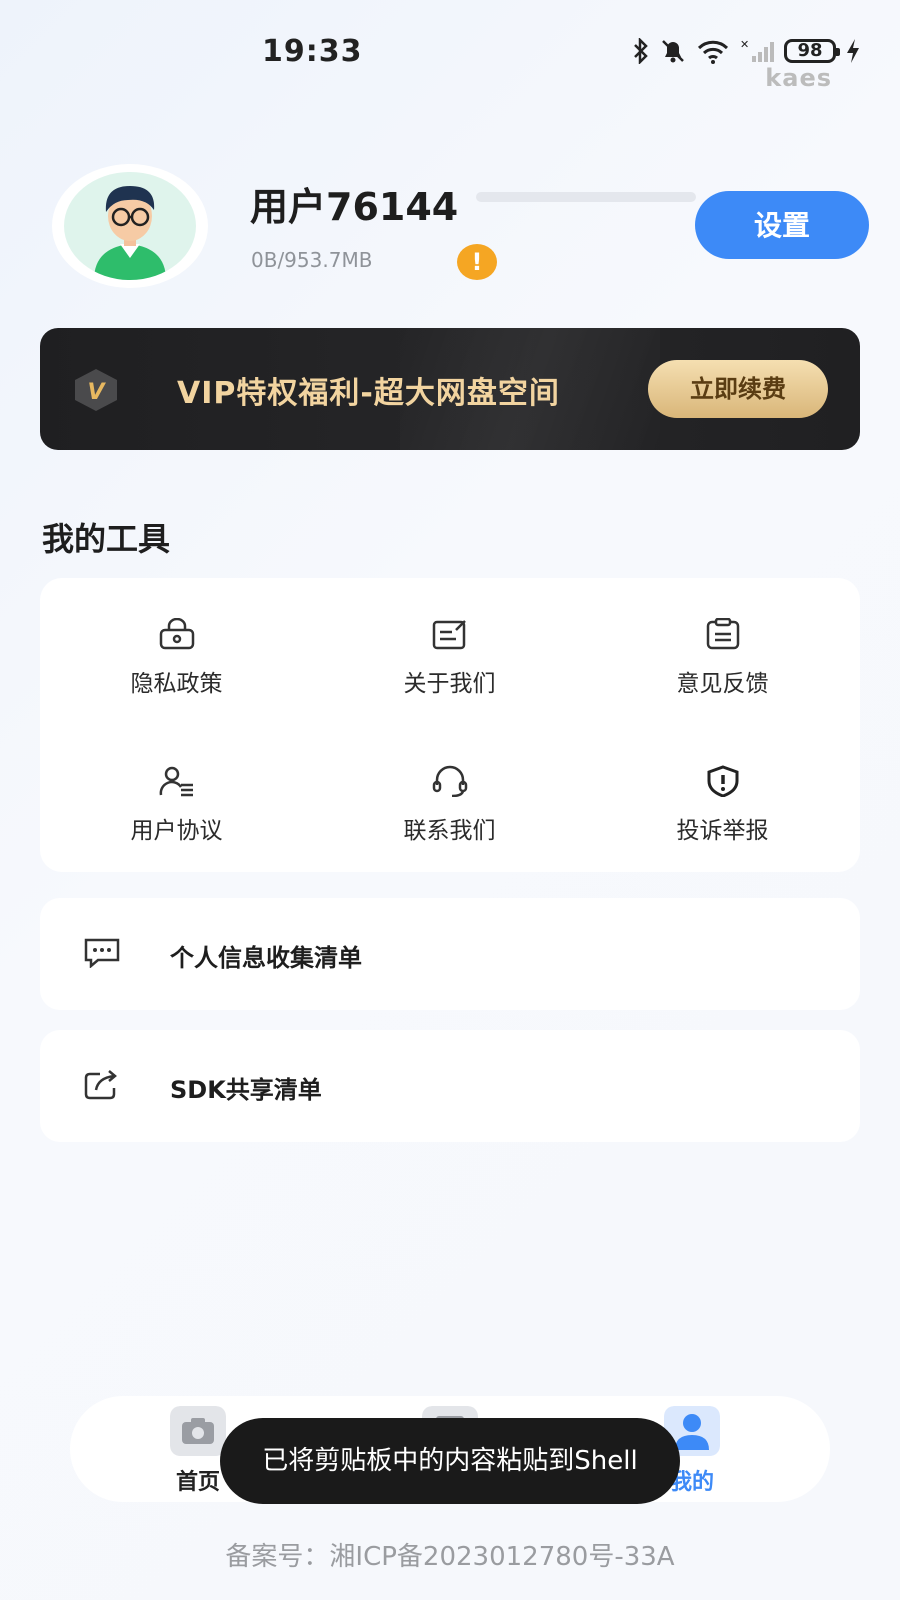  Describe the element at coordinates (266, 958) in the screenshot. I see `list-item-label: 个人信息收集清单` at that location.